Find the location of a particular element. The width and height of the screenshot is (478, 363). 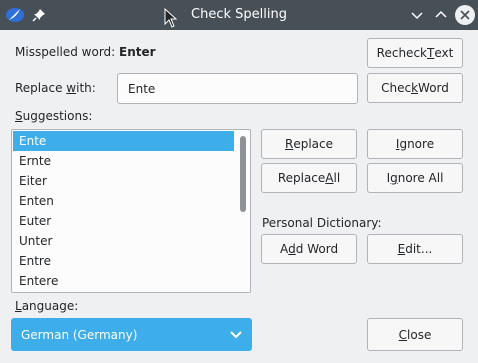

list-item: Enten is located at coordinates (123, 201).